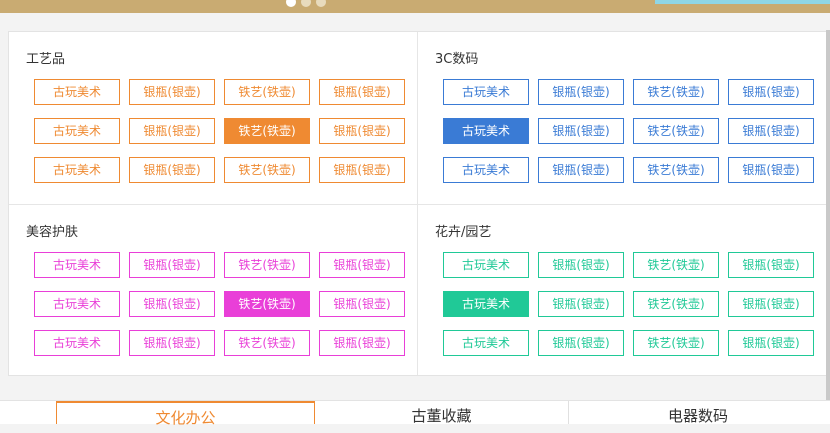 The height and width of the screenshot is (433, 830). I want to click on section-title: 美容护肤, so click(52, 232).